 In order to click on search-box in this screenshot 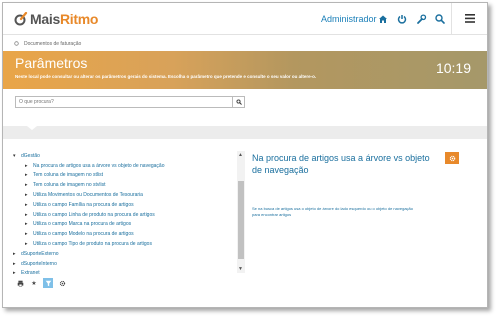, I will do `click(130, 102)`.